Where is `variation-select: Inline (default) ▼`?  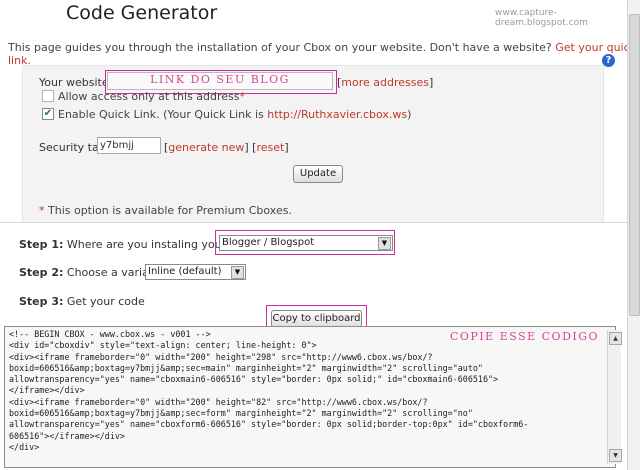
variation-select: Inline (default) ▼ is located at coordinates (195, 272).